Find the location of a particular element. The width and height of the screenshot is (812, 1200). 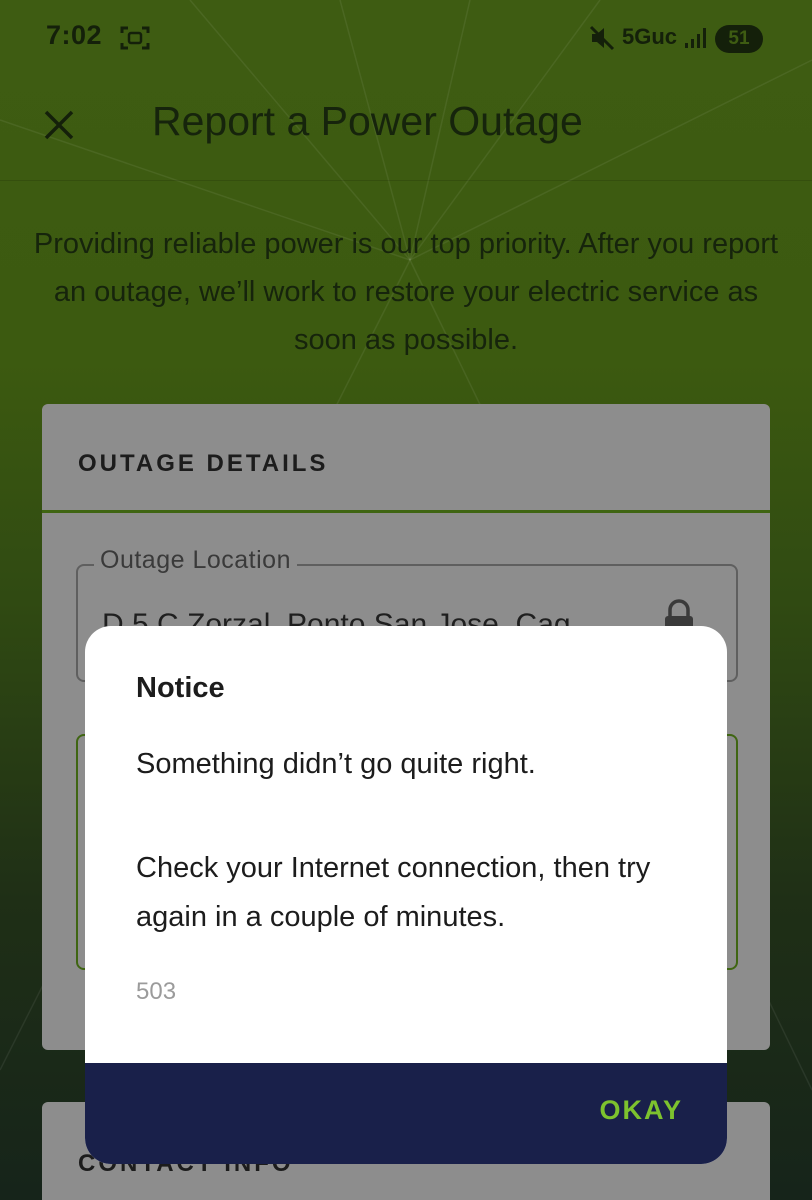

dialog-message: Something didn’t go quite right. is located at coordinates (336, 764).